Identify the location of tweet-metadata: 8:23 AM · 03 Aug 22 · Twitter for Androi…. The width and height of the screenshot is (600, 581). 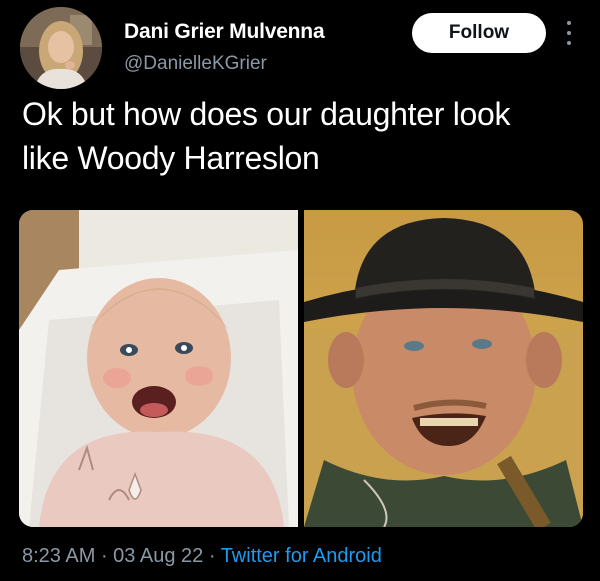
(202, 556).